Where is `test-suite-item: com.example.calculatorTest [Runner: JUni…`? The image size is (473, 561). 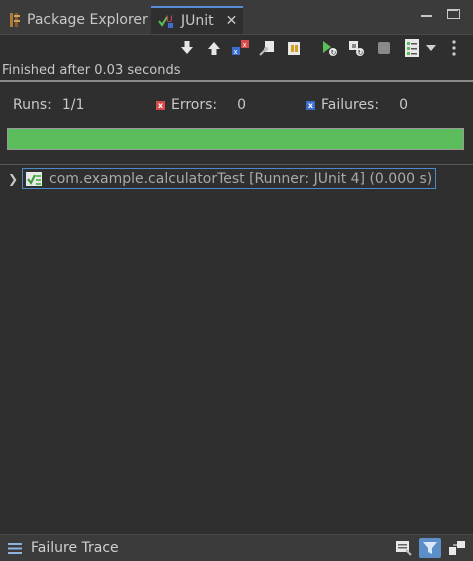
test-suite-item: com.example.calculatorTest [Runner: JUni… is located at coordinates (229, 178).